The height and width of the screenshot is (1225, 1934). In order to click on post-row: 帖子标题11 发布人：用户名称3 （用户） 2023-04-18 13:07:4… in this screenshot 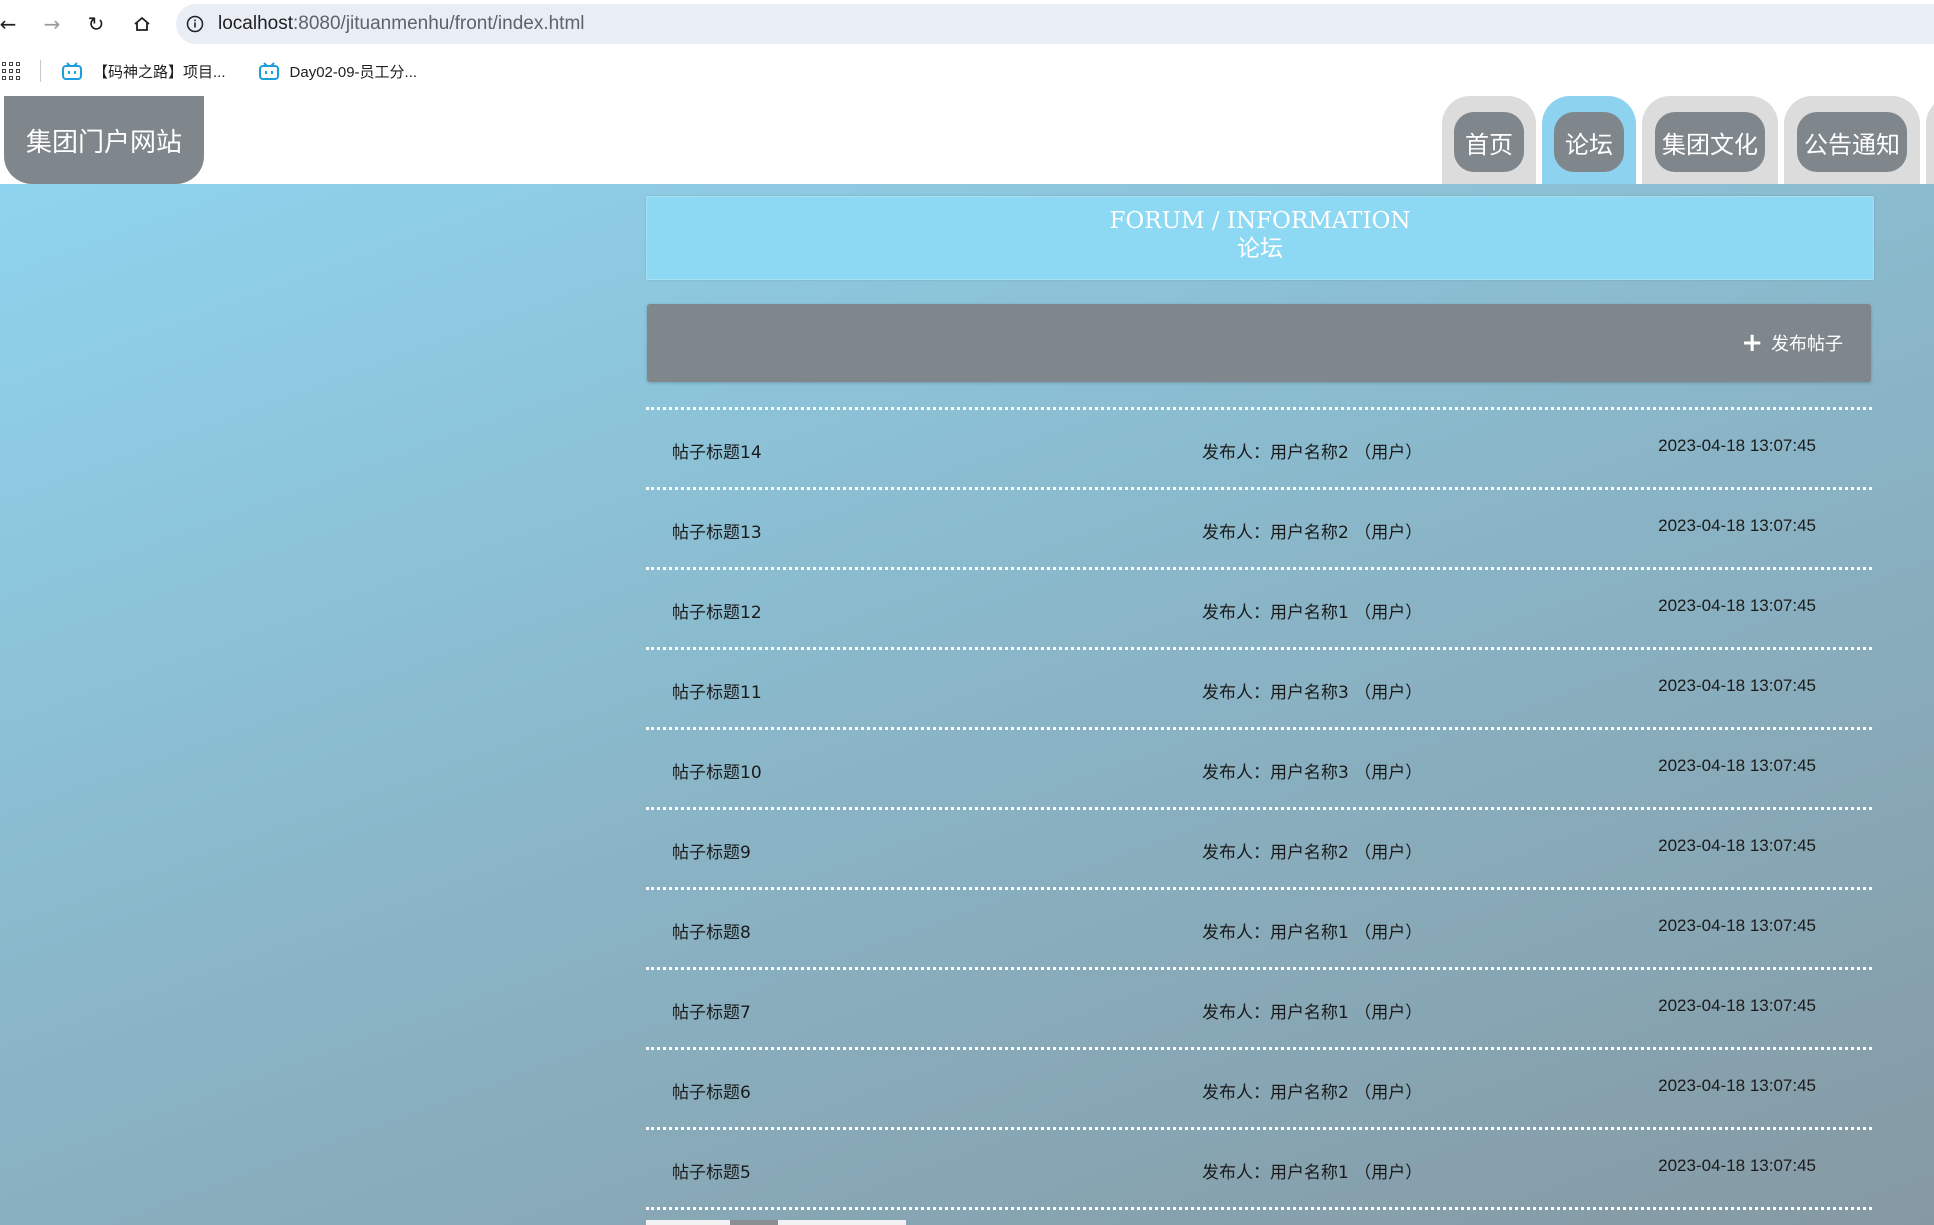, I will do `click(1259, 687)`.